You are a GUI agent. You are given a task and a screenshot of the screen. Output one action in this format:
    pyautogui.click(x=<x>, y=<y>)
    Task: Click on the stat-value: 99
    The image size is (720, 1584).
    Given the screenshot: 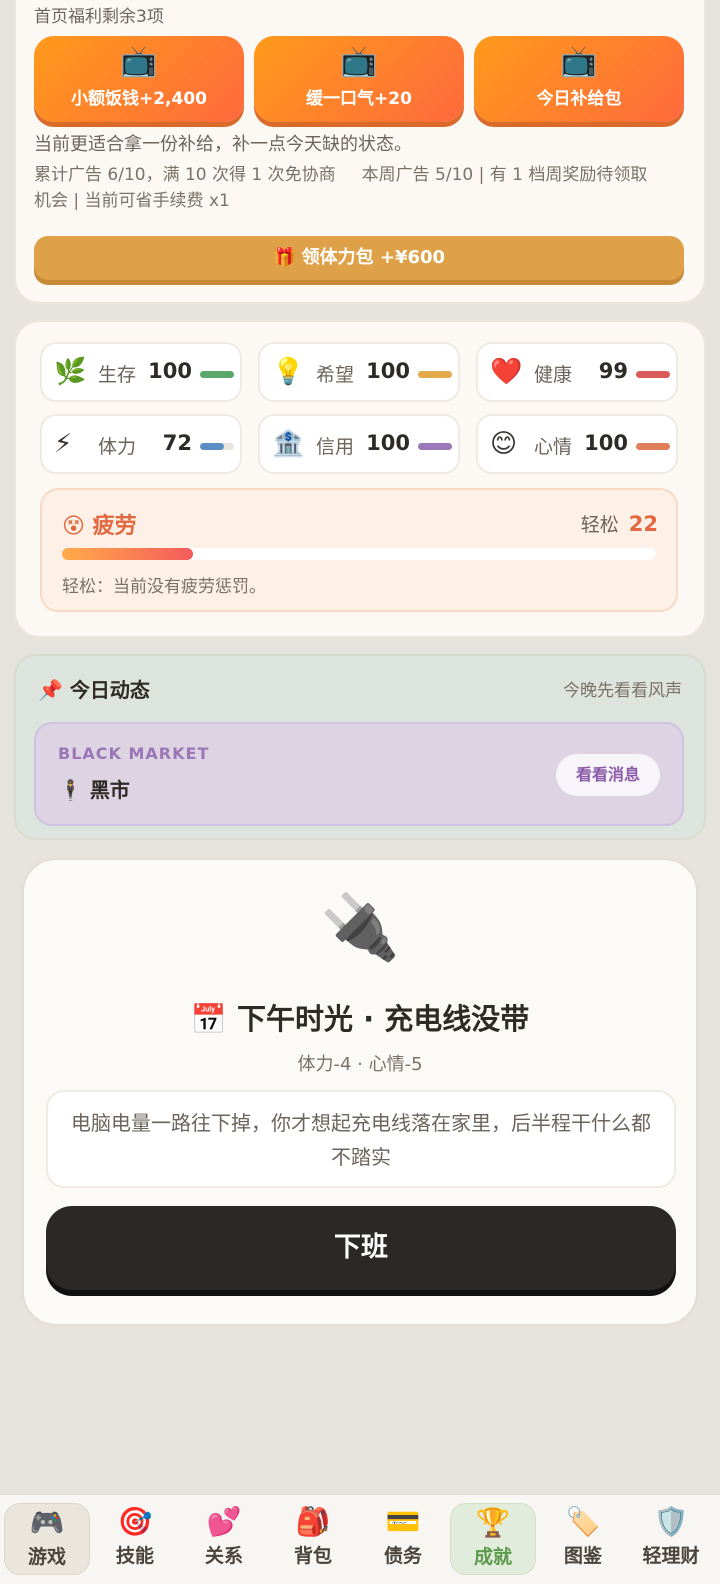 What is the action you would take?
    pyautogui.click(x=613, y=371)
    